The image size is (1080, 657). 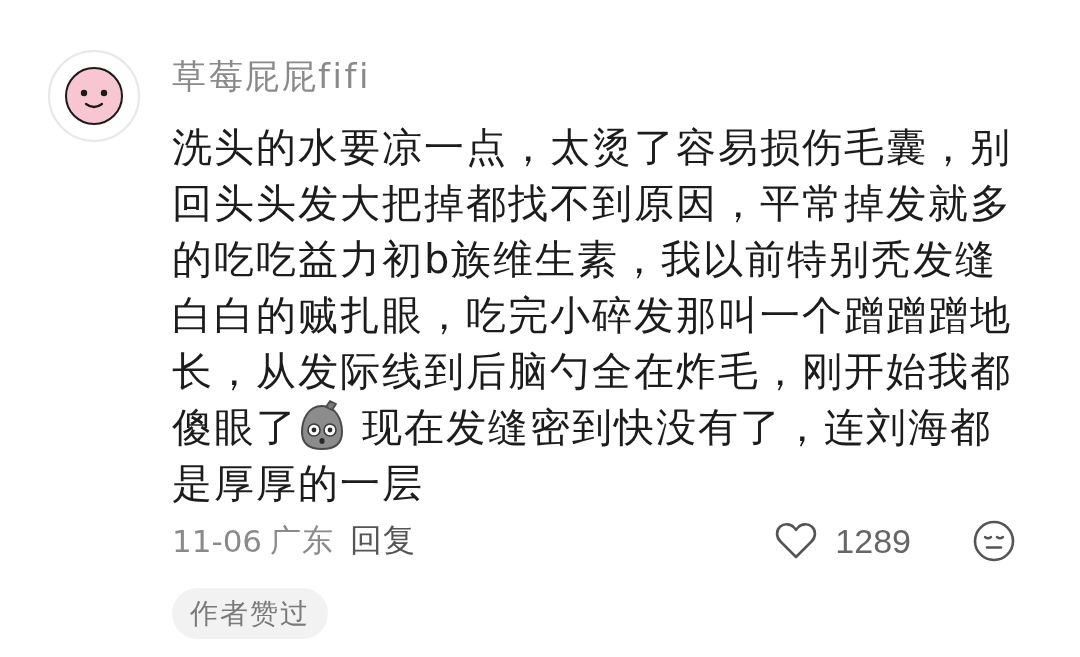 What do you see at coordinates (322, 425) in the screenshot?
I see `shocked-blob-icon` at bounding box center [322, 425].